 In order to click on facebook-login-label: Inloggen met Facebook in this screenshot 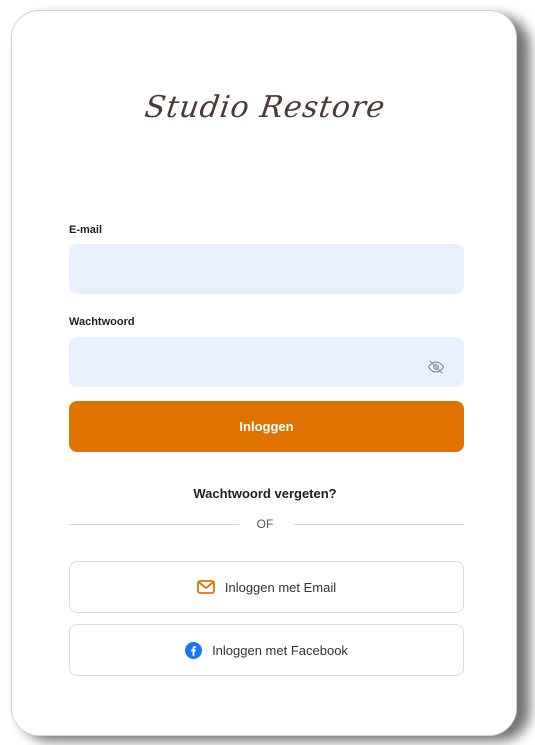, I will do `click(280, 650)`.